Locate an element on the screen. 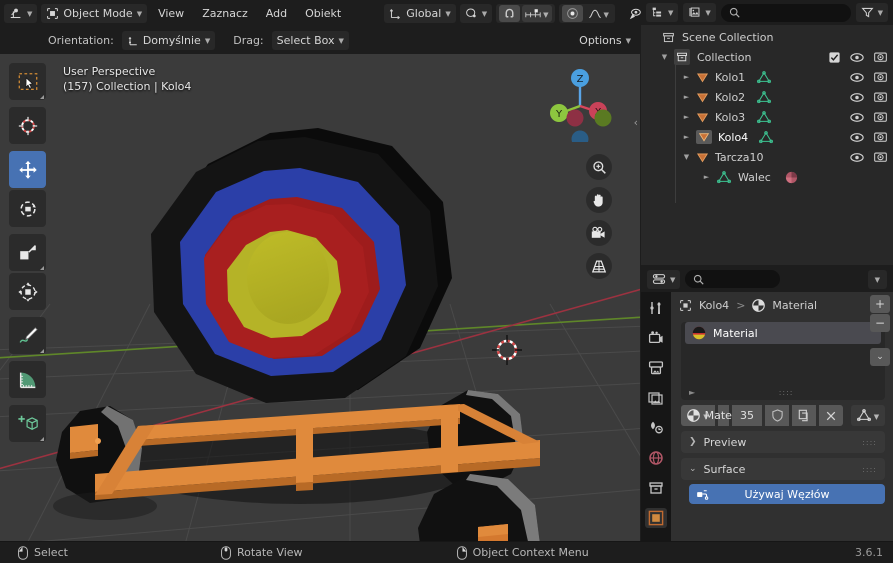  orientation-value-dropdown: Domyślnie ▼ is located at coordinates (168, 40).